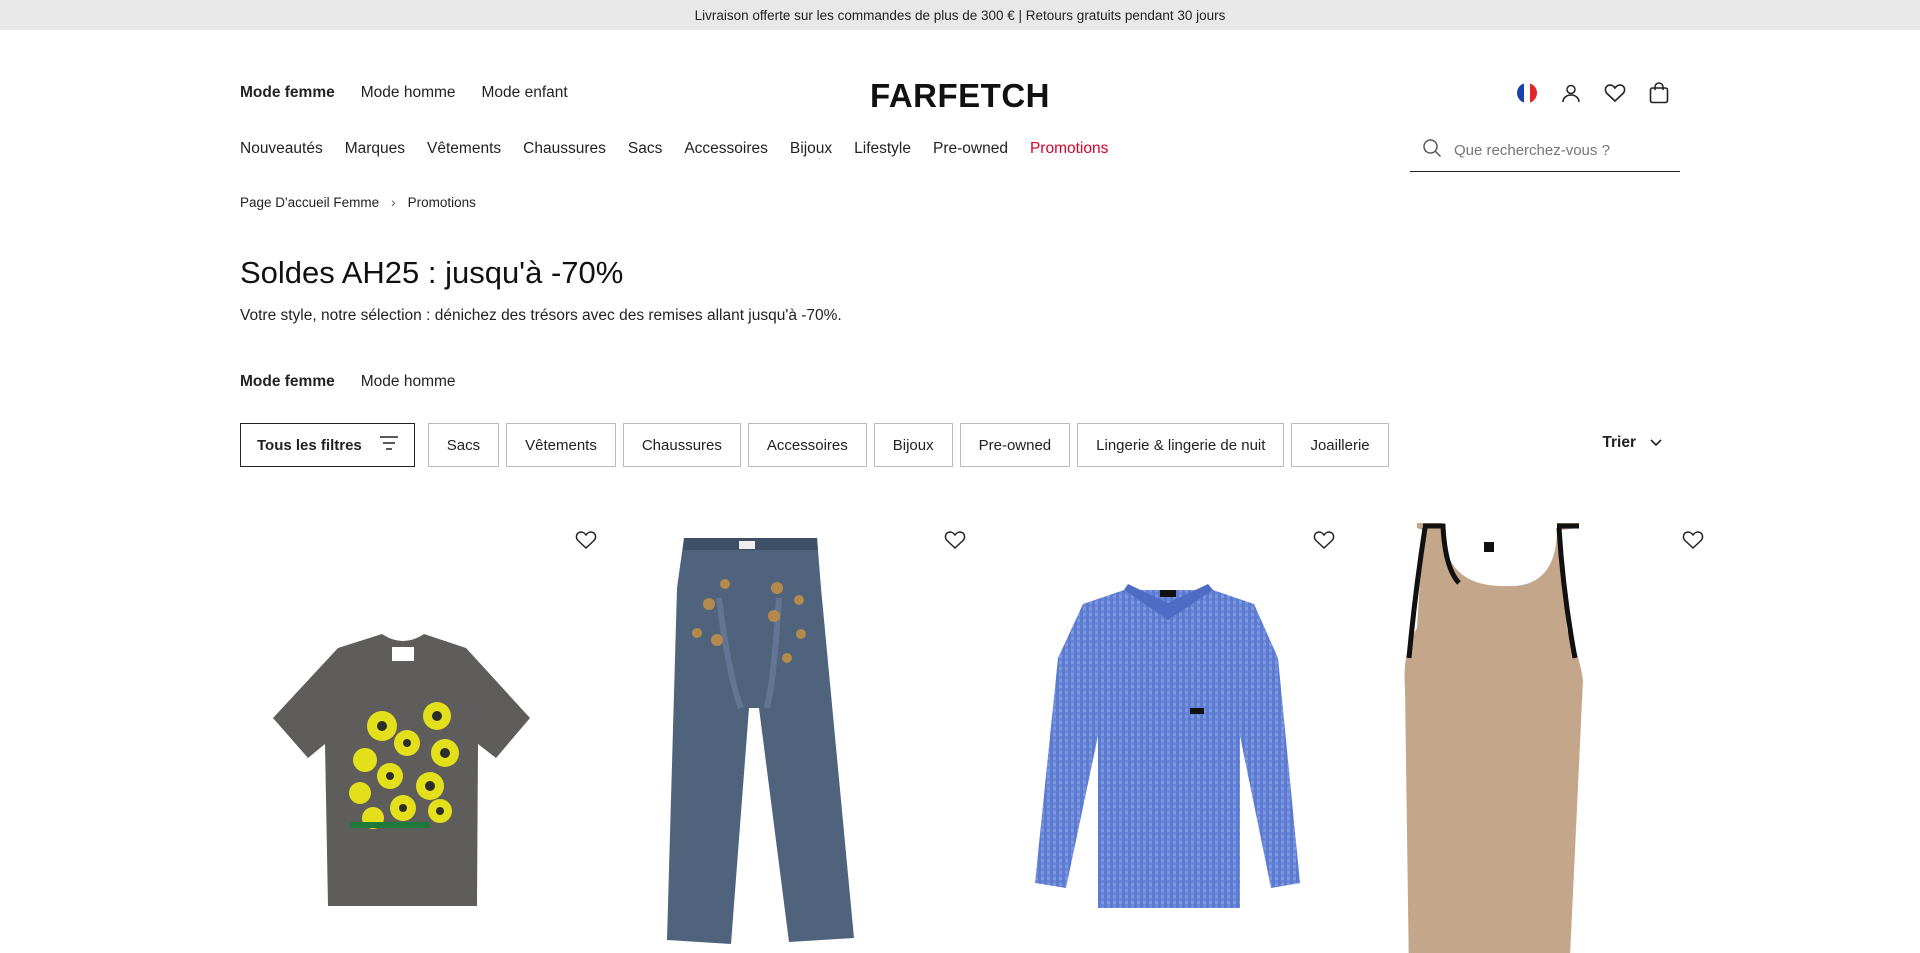  What do you see at coordinates (913, 445) in the screenshot?
I see `filter-chip-bijoux: Bijoux` at bounding box center [913, 445].